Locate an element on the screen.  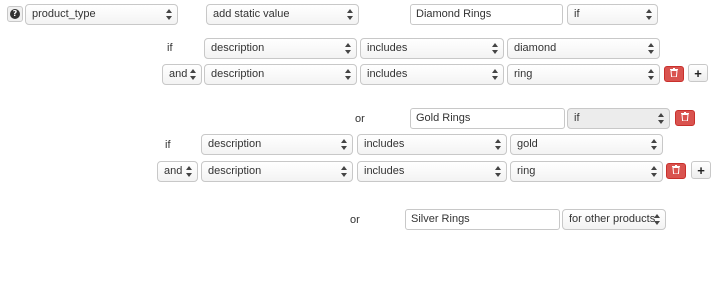
condition-value-select: diamond is located at coordinates (583, 48).